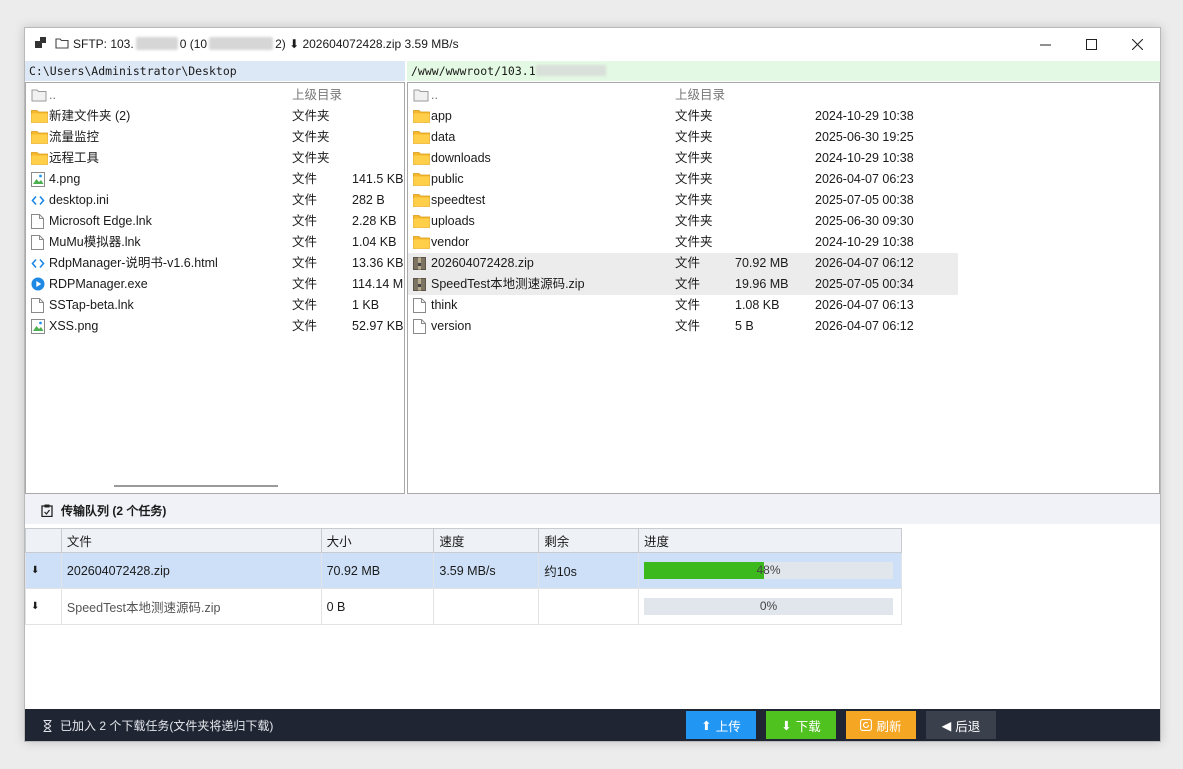 This screenshot has height=769, width=1183. Describe the element at coordinates (683, 95) in the screenshot. I see `remote-parent-dir-row: .. 上级目录` at that location.